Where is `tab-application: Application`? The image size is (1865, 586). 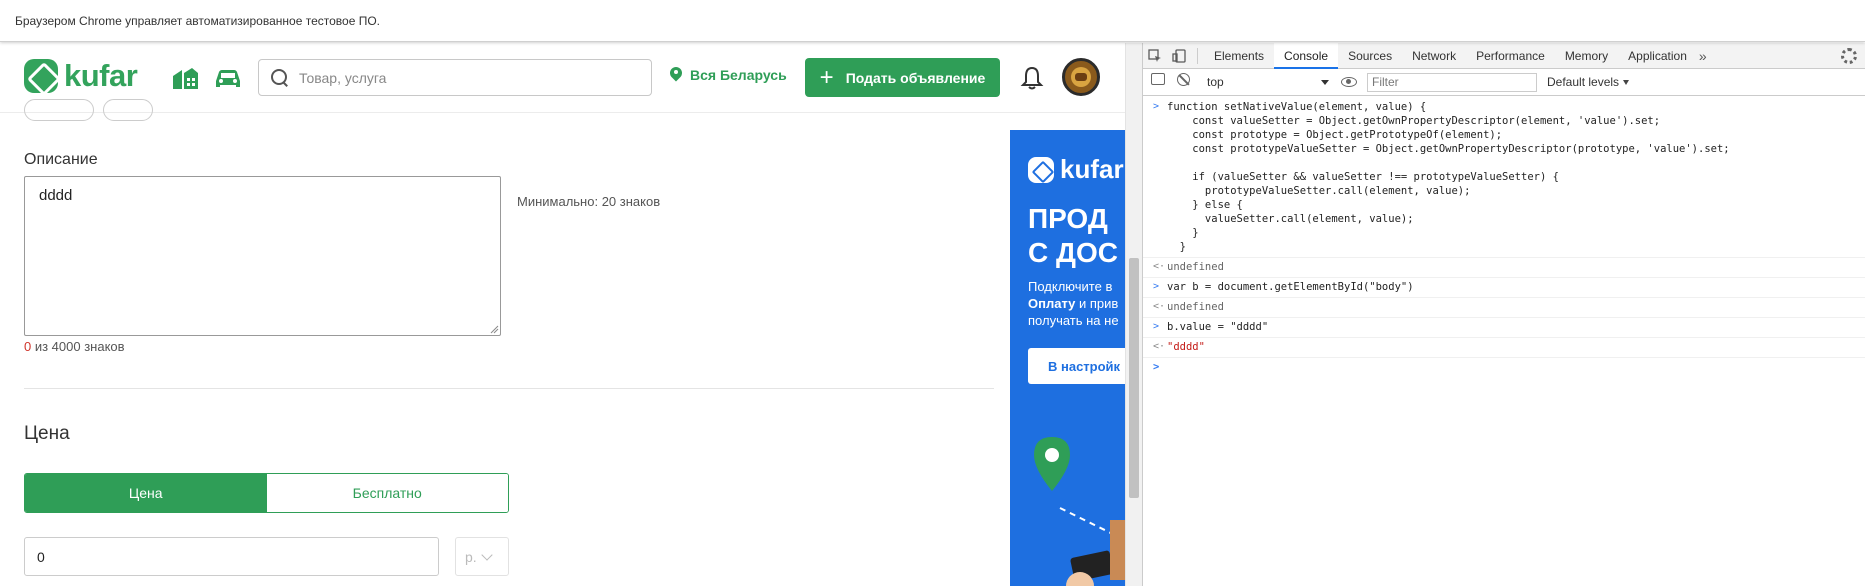 tab-application: Application is located at coordinates (1657, 56).